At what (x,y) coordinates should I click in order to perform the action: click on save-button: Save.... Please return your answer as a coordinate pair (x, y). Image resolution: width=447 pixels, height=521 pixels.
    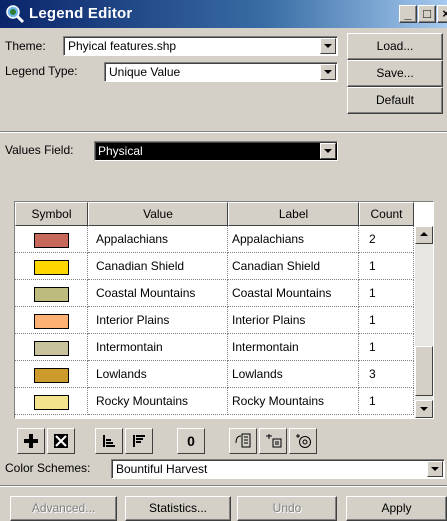
    Looking at the image, I should click on (395, 73).